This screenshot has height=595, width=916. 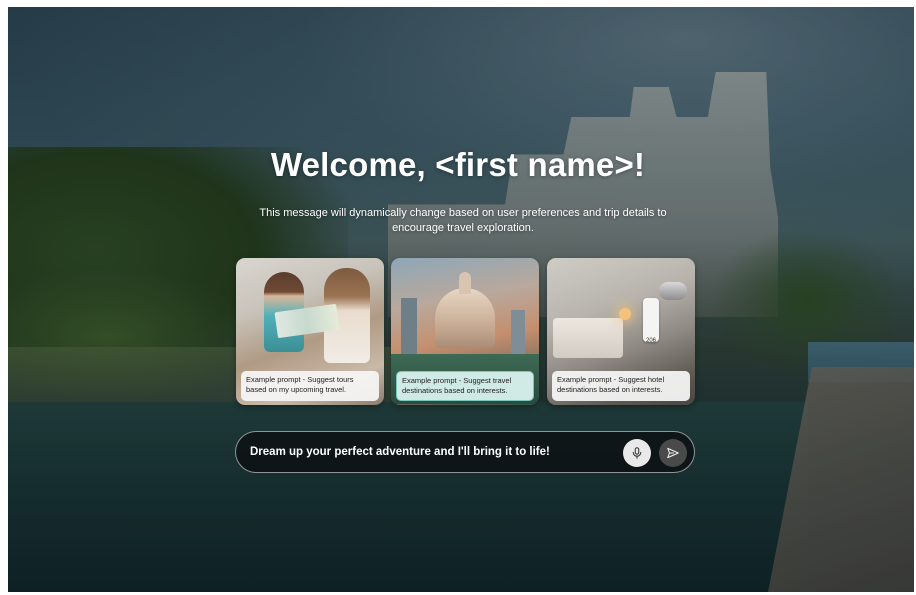 I want to click on basilica-spire, so click(x=465, y=283).